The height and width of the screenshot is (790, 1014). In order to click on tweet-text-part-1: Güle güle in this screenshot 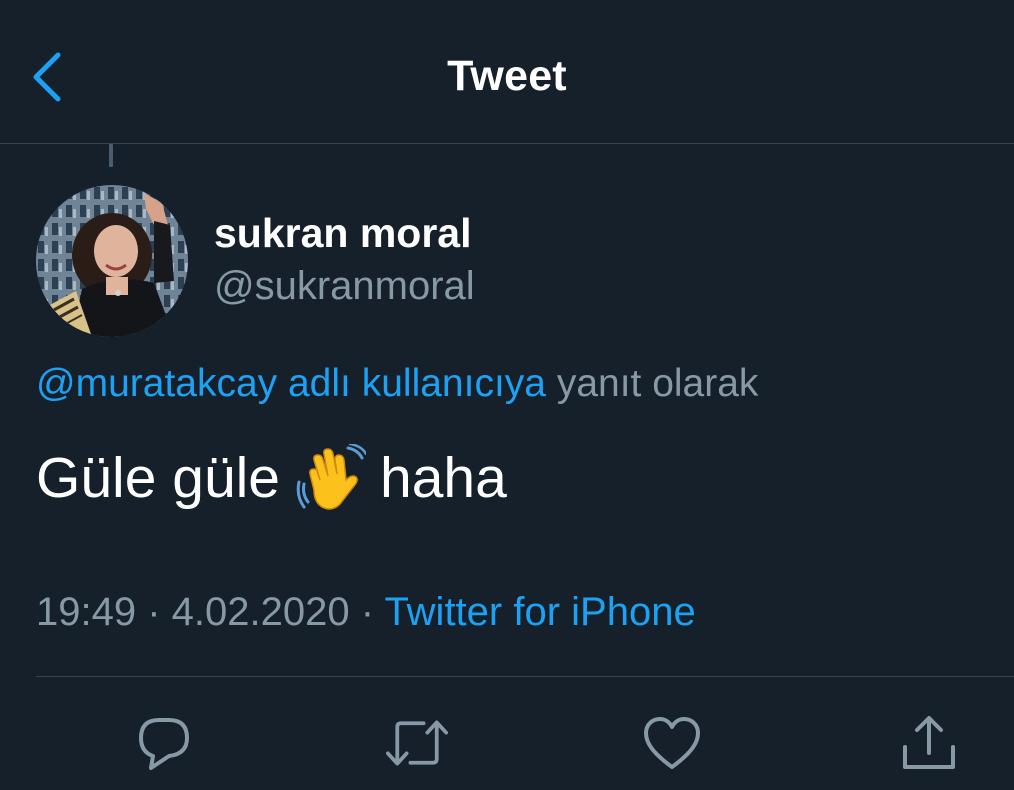, I will do `click(158, 478)`.